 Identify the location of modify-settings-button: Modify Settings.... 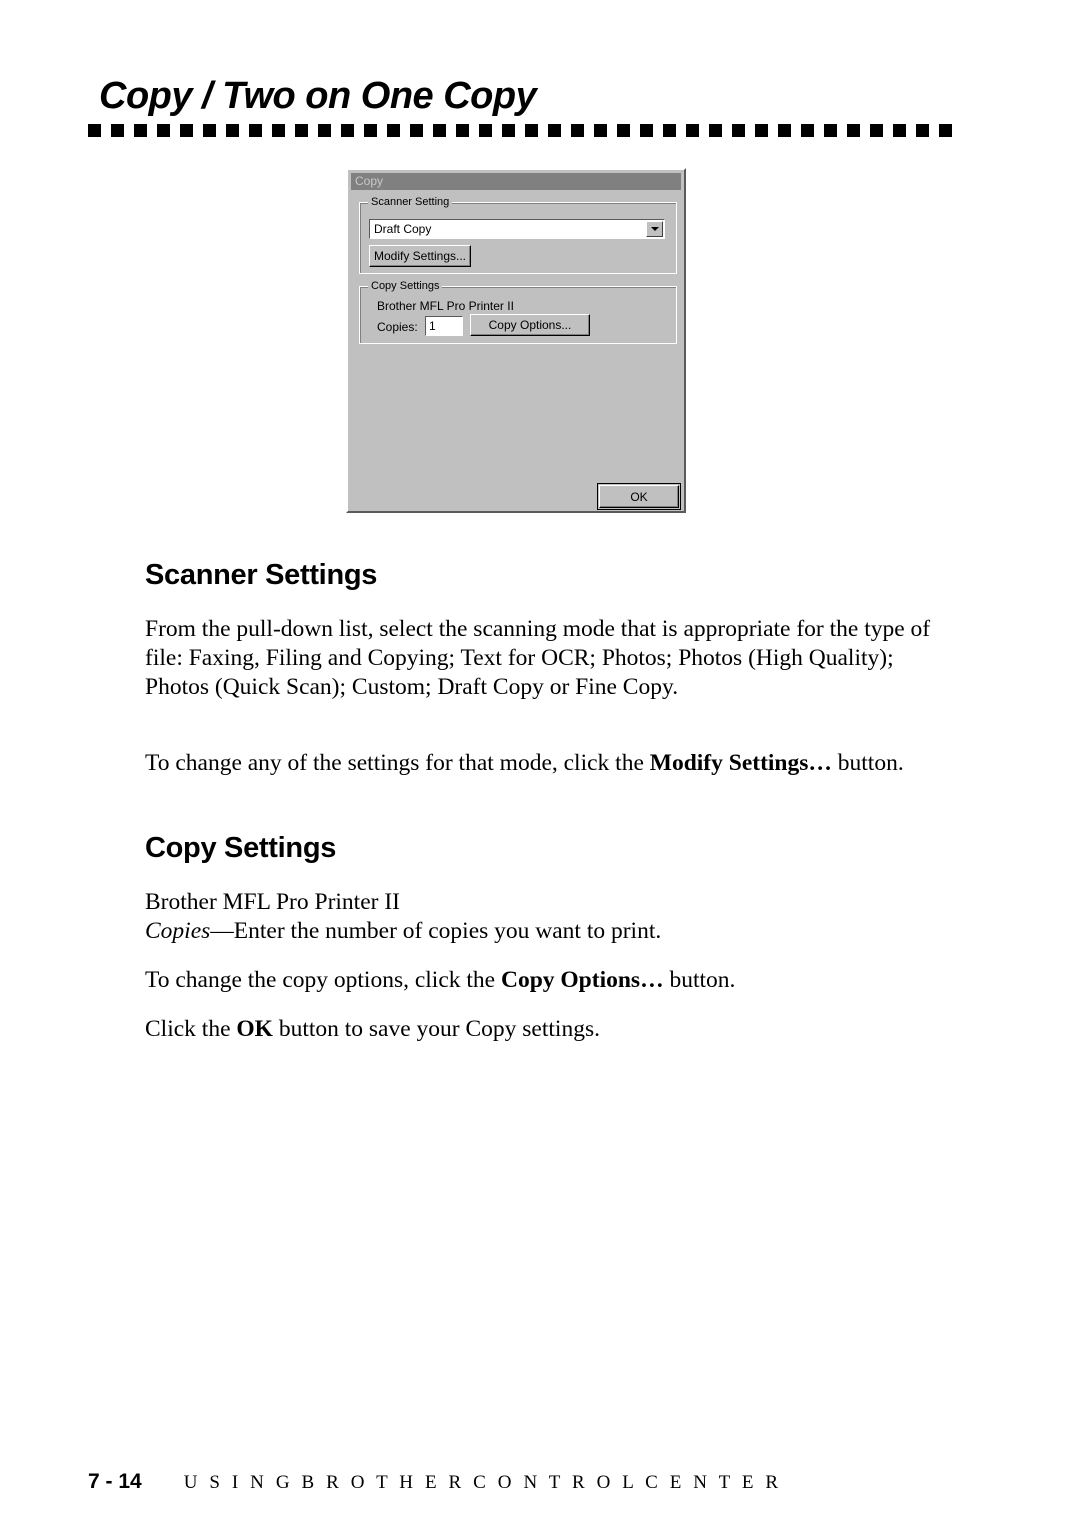
(420, 256).